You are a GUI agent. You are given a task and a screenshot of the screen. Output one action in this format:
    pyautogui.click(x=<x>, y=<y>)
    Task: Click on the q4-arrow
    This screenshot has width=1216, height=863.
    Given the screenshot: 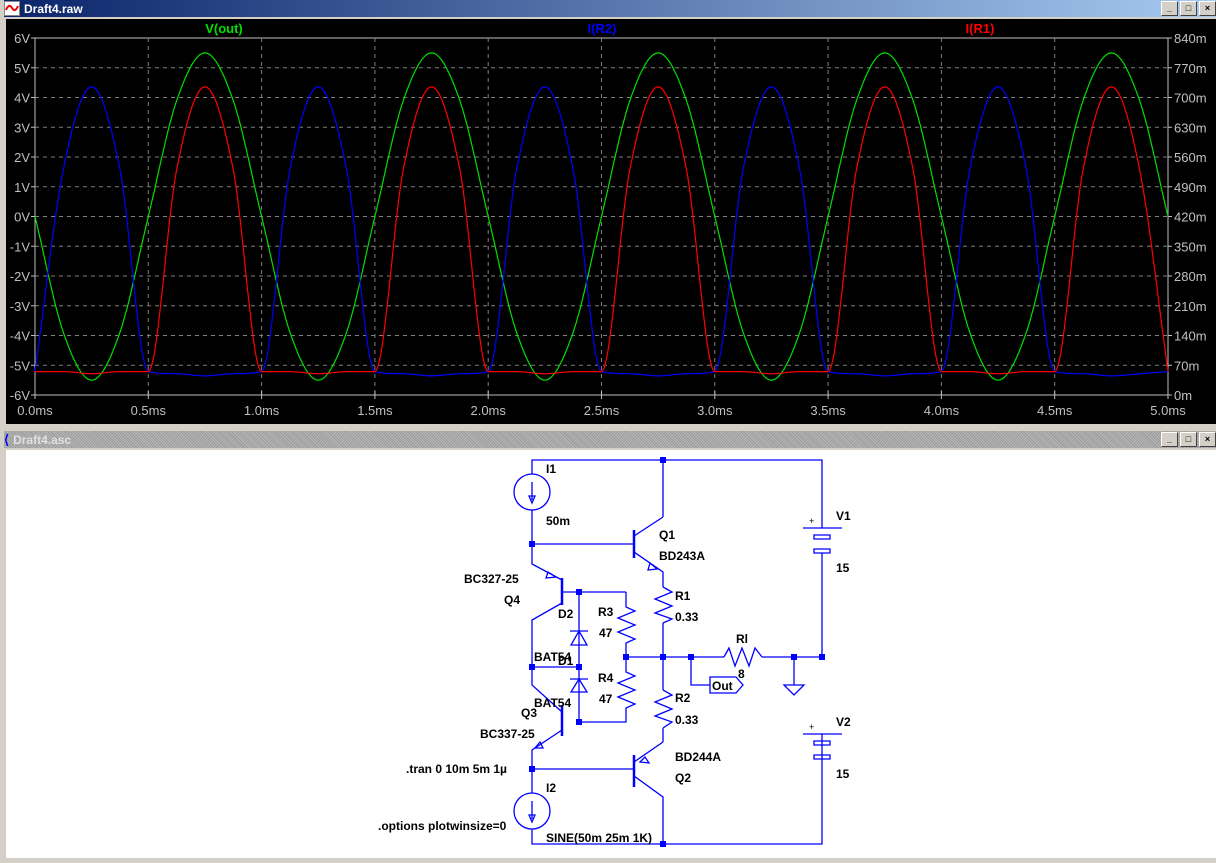 What is the action you would take?
    pyautogui.click(x=551, y=575)
    